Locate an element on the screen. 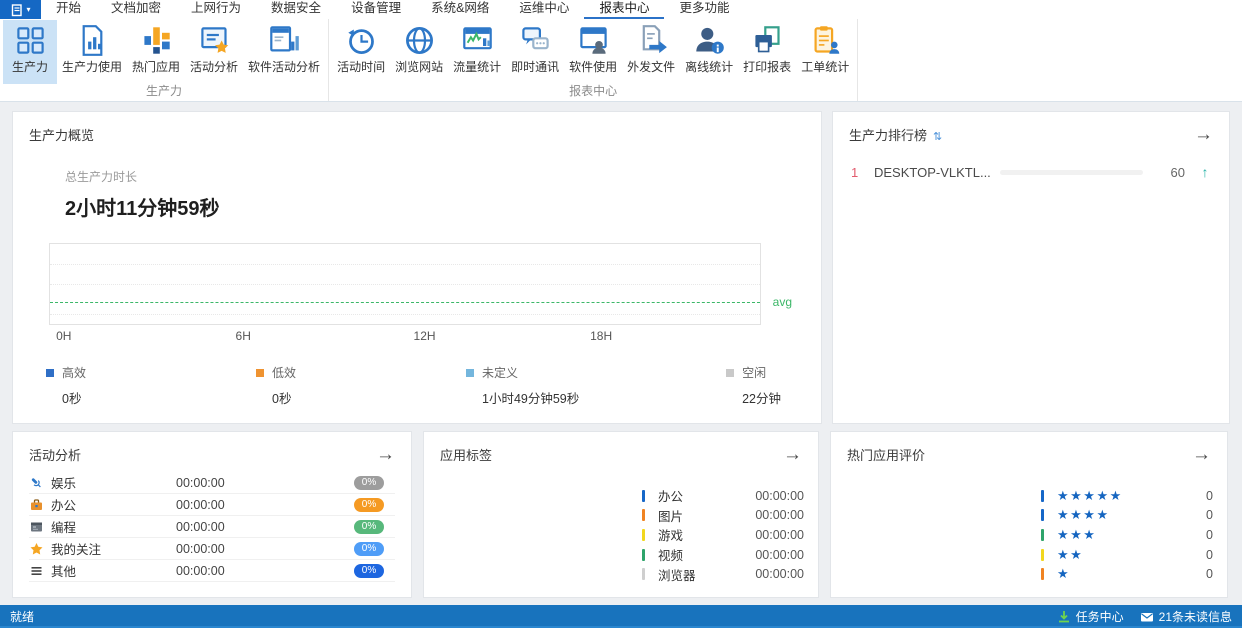 This screenshot has width=1242, height=628. ribbon-button-label: 活动分析 is located at coordinates (214, 67).